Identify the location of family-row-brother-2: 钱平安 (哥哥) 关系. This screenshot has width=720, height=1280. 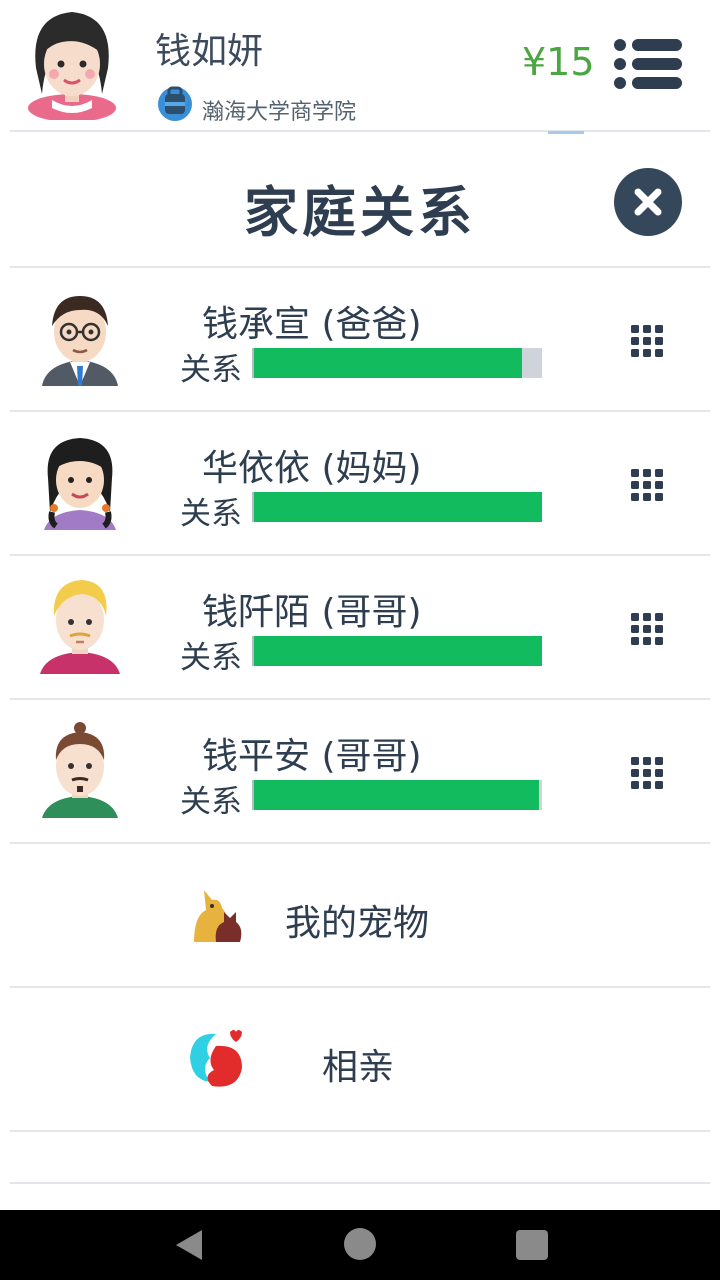
(360, 772).